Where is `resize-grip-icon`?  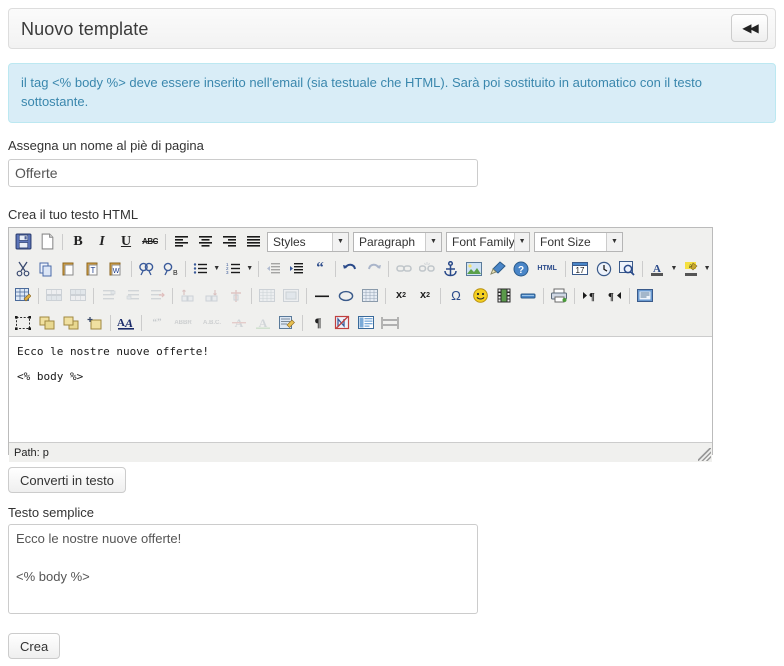
resize-grip-icon is located at coordinates (704, 454).